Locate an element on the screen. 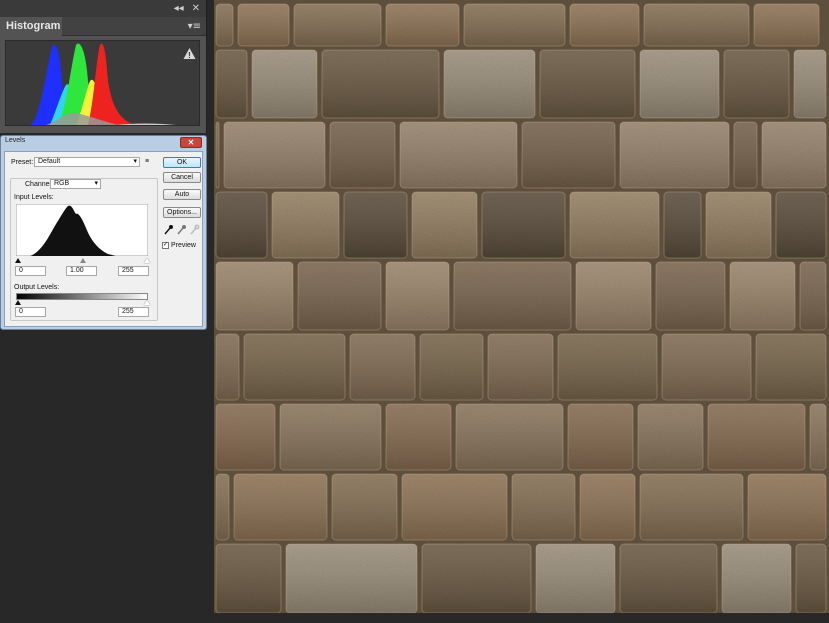  input-gamma-field: 1.00 is located at coordinates (81, 271).